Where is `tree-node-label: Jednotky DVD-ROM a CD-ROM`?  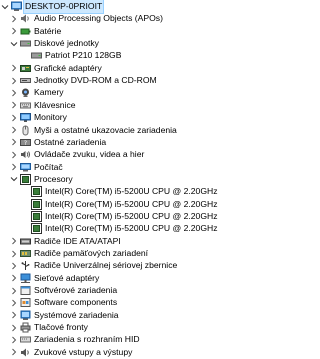 tree-node-label: Jednotky DVD-ROM a CD-ROM is located at coordinates (95, 80).